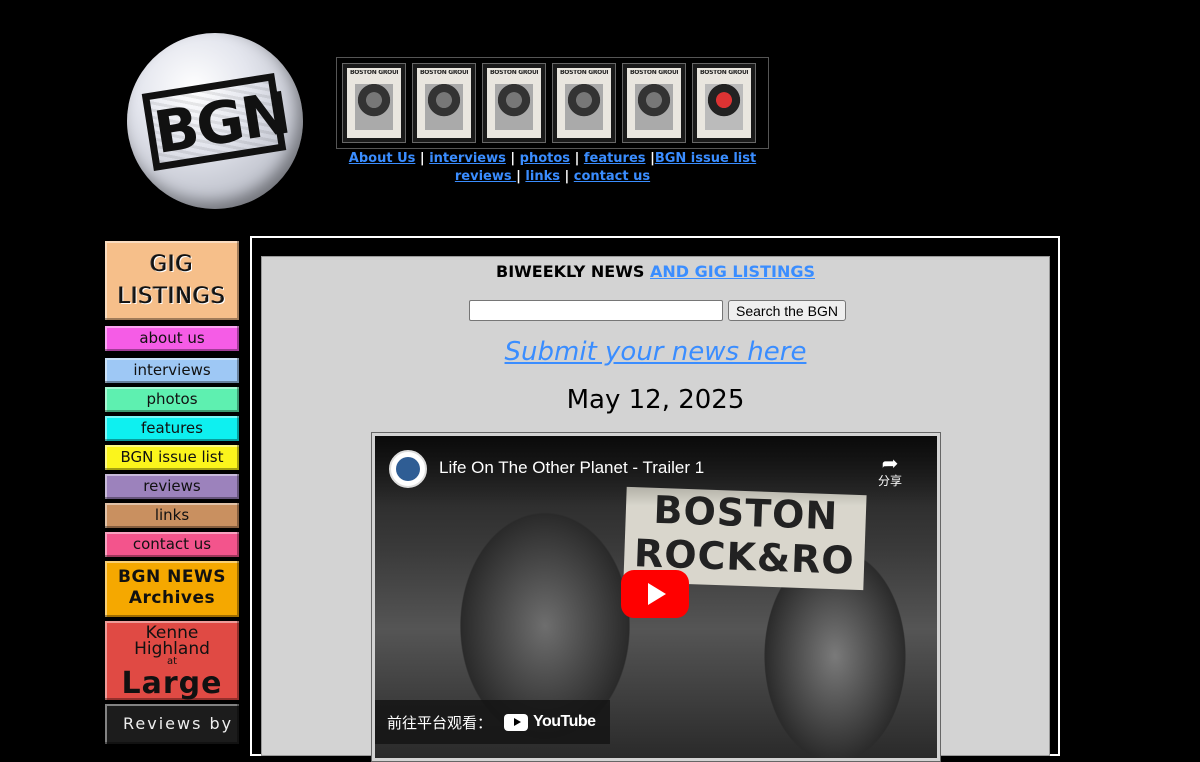  I want to click on play-button, so click(655, 594).